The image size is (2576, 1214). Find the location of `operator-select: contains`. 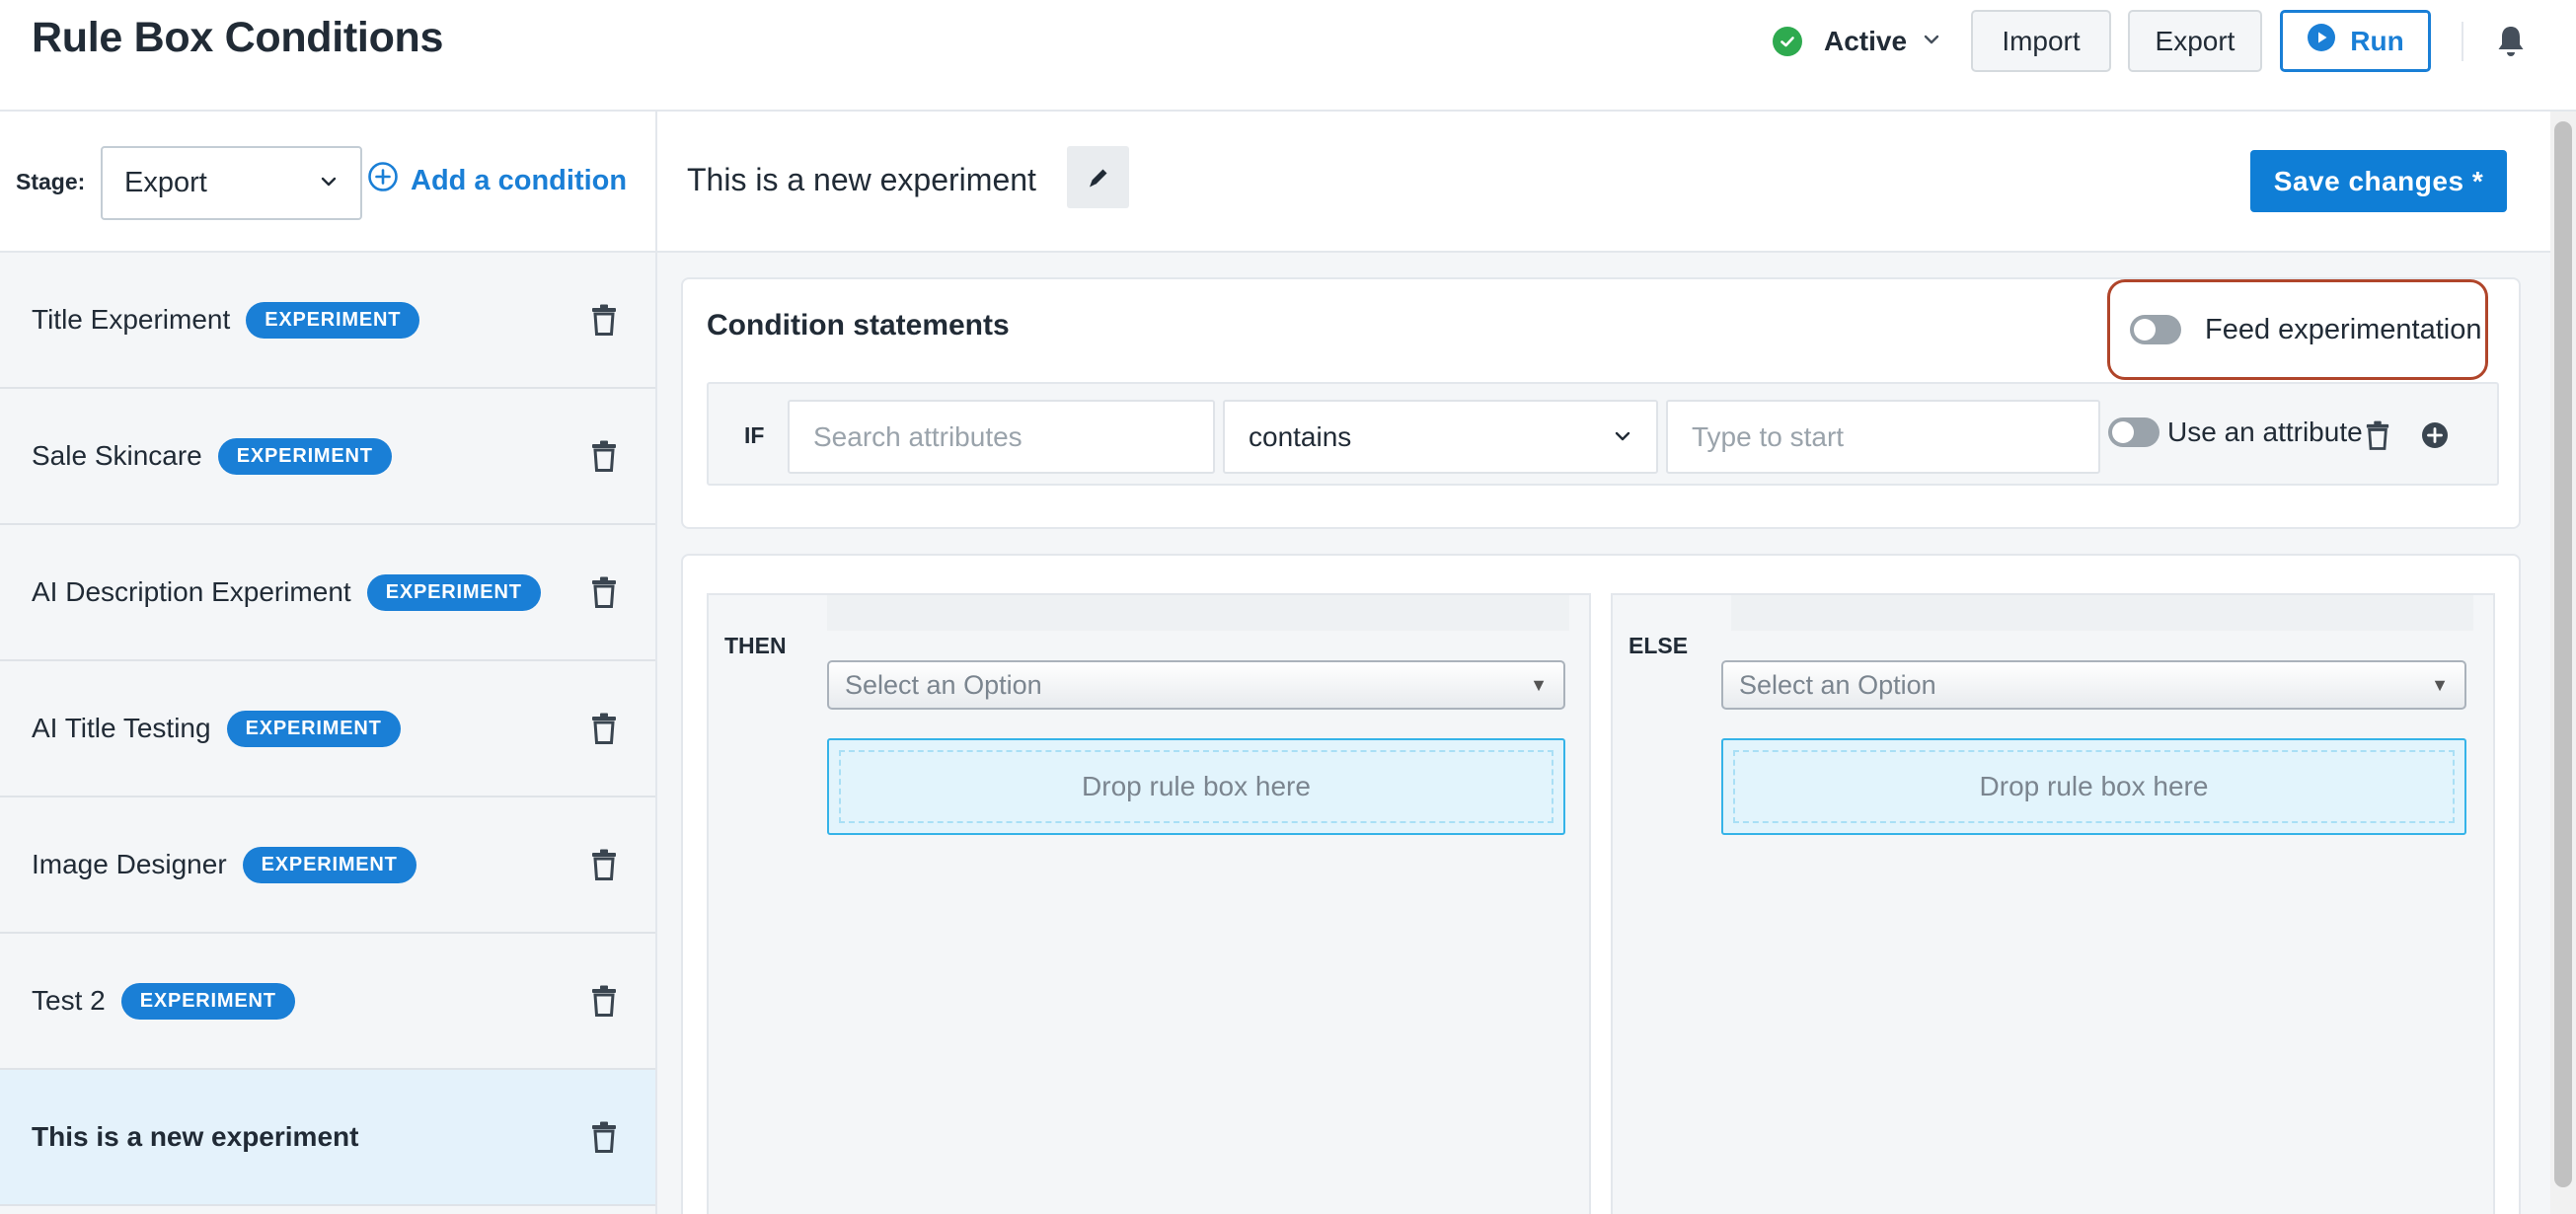

operator-select: contains is located at coordinates (1441, 437).